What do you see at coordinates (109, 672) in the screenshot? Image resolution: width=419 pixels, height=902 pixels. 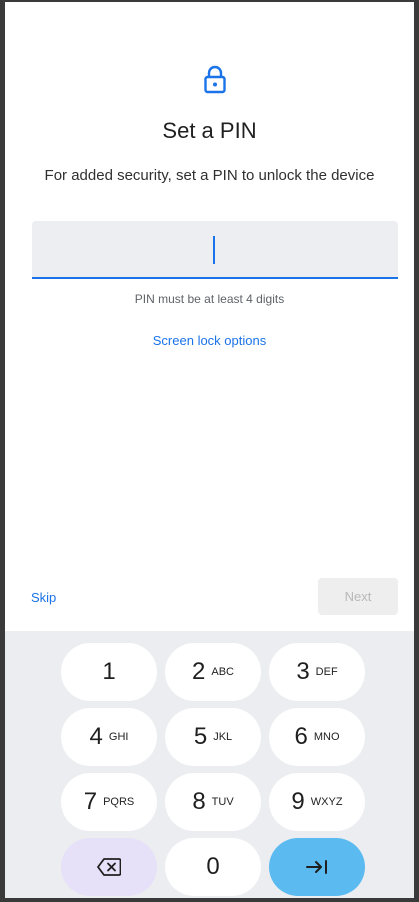 I see `key-1: 1` at bounding box center [109, 672].